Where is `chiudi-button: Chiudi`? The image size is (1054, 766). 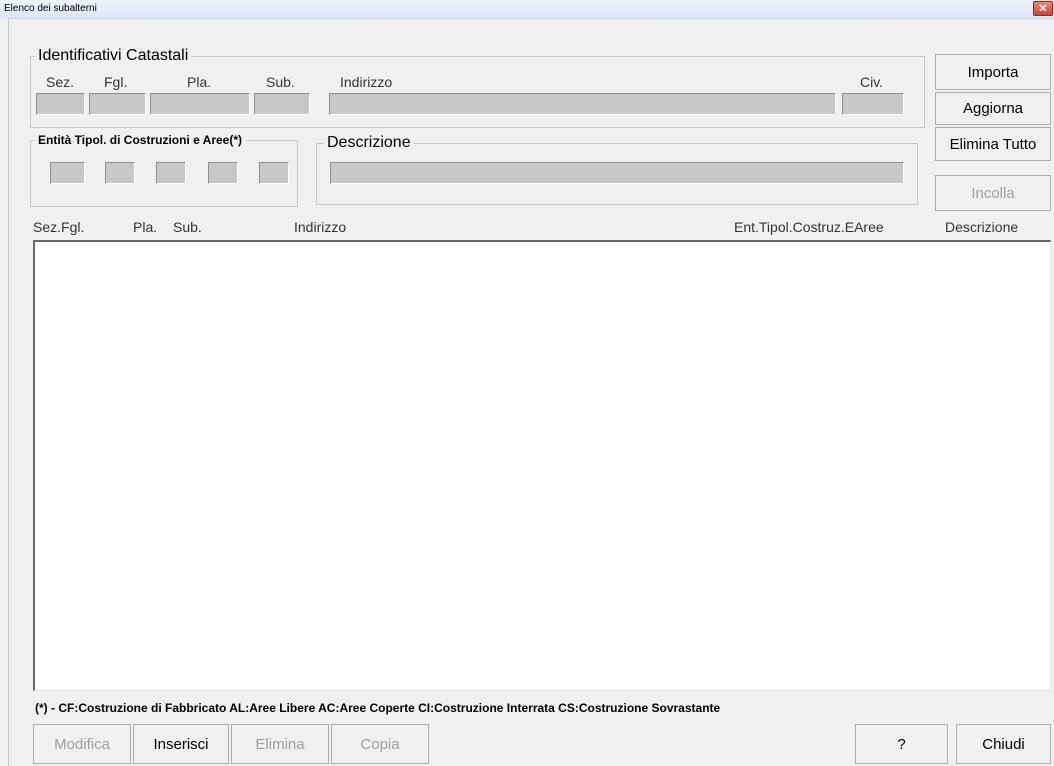
chiudi-button: Chiudi is located at coordinates (1003, 744).